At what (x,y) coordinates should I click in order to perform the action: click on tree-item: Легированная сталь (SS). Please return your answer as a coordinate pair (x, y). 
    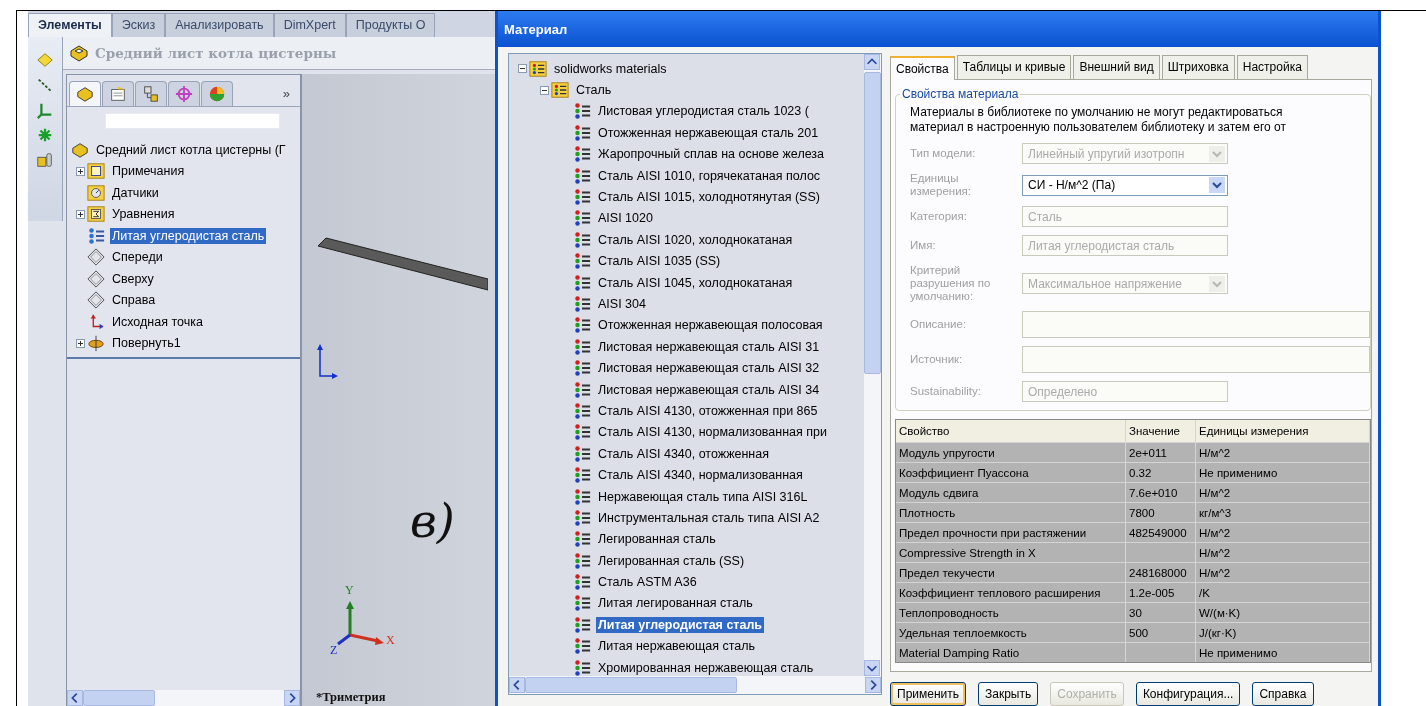
    Looking at the image, I should click on (671, 560).